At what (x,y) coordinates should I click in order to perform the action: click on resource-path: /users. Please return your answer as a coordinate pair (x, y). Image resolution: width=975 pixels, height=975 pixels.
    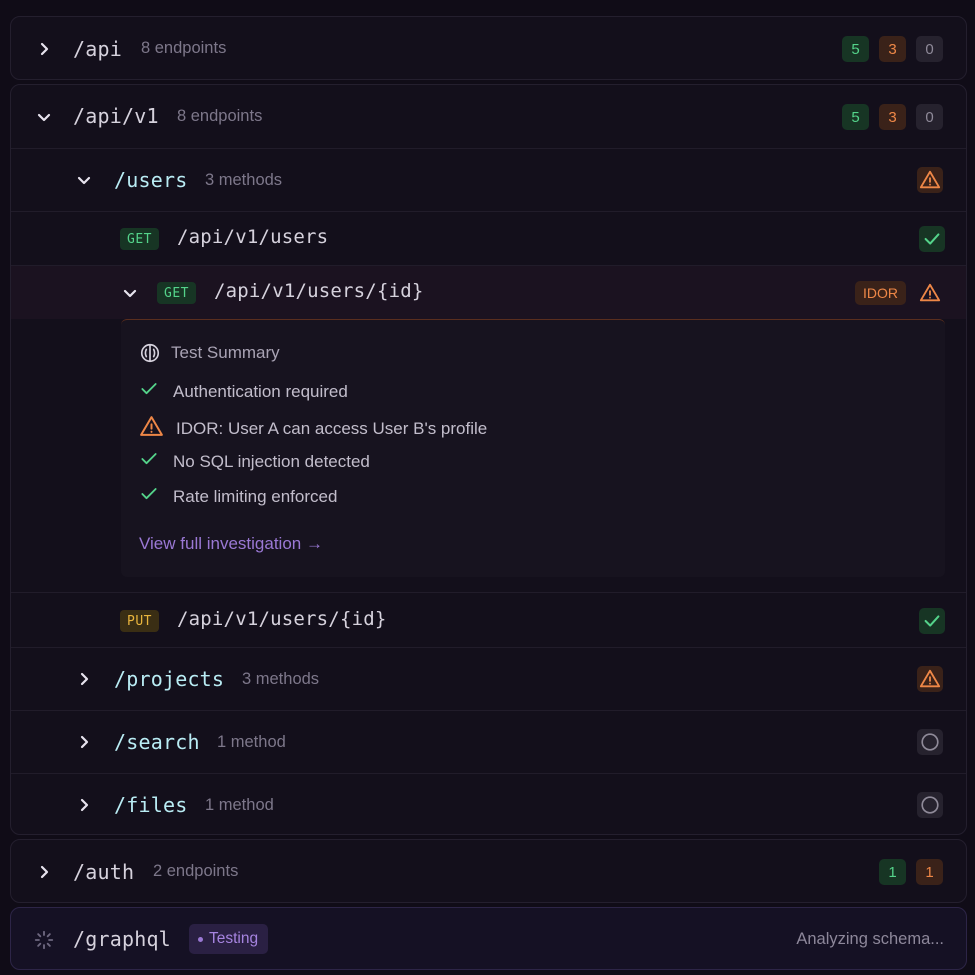
    Looking at the image, I should click on (151, 180).